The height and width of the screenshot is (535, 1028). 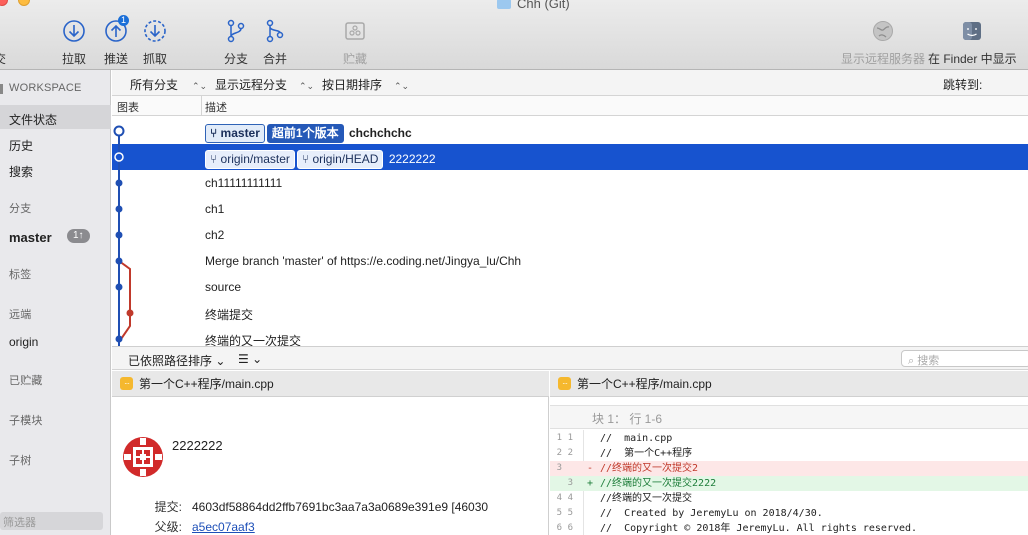 I want to click on commit-message: 终端提交, so click(x=229, y=315).